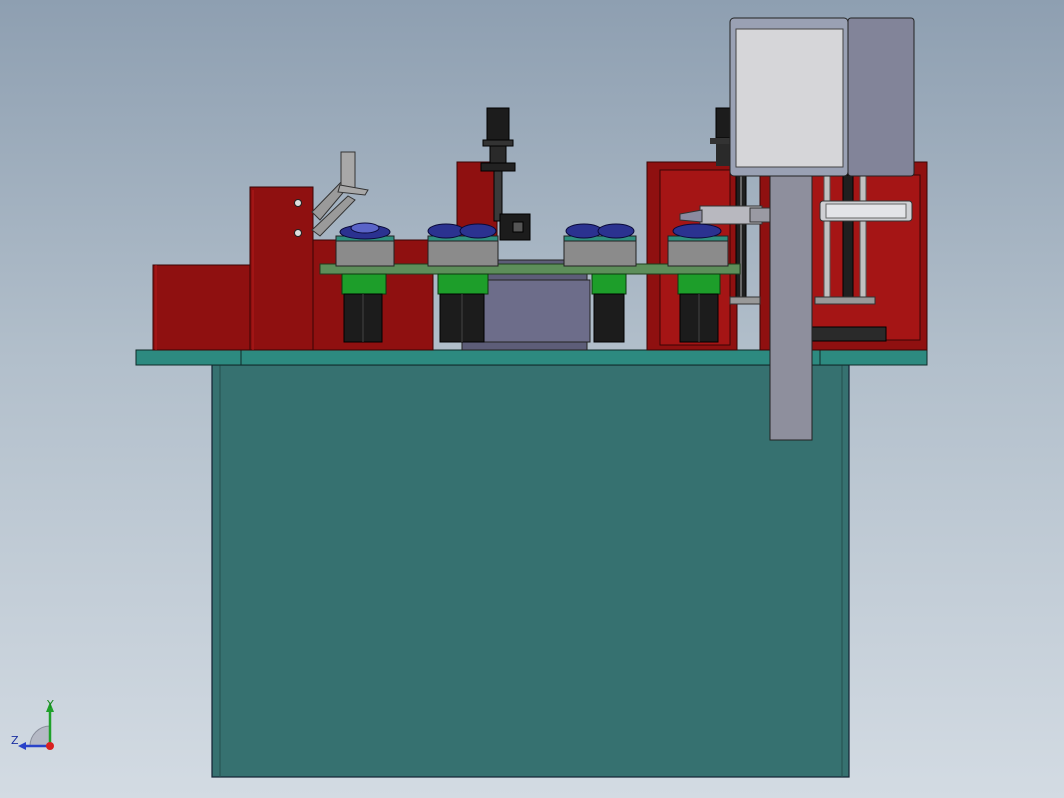 Image resolution: width=1064 pixels, height=798 pixels. Describe the element at coordinates (50, 704) in the screenshot. I see `triad-y-label: Y` at that location.